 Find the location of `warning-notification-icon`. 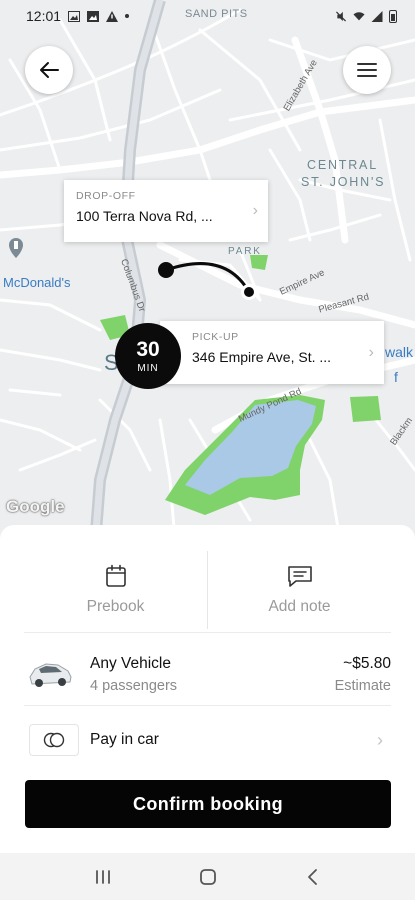

warning-notification-icon is located at coordinates (112, 16).